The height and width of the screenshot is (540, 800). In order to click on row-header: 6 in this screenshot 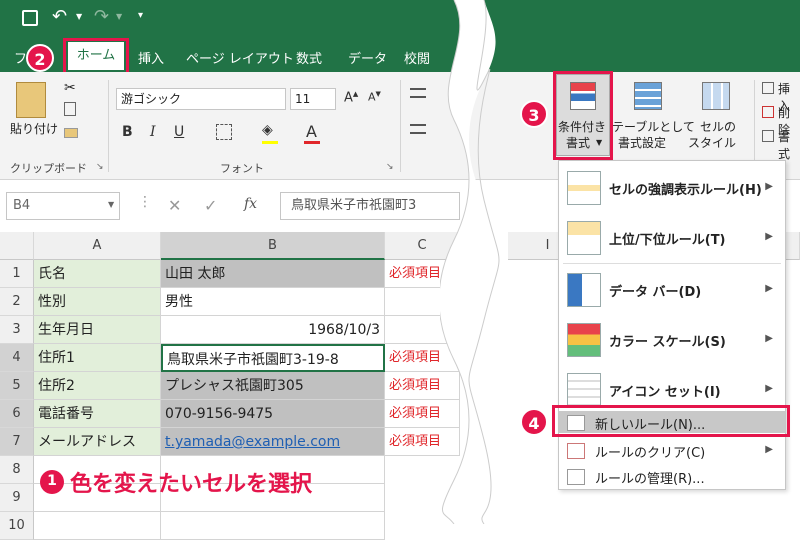, I will do `click(17, 414)`.